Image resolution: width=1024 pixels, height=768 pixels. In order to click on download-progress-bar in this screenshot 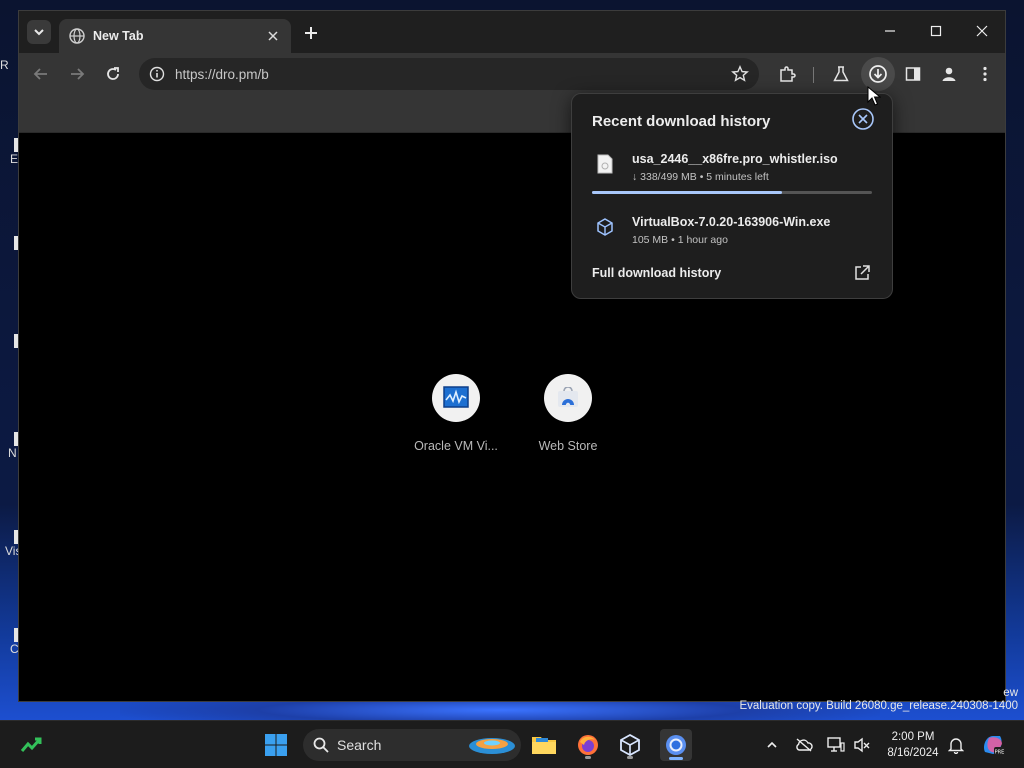, I will do `click(732, 192)`.